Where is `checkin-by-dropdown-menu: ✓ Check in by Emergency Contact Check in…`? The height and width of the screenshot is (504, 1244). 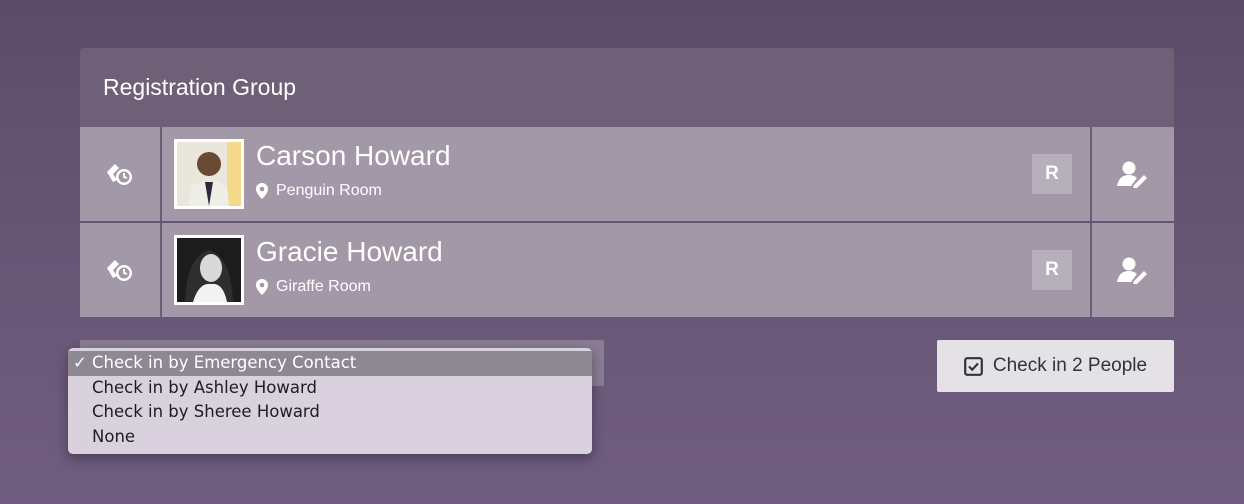
checkin-by-dropdown-menu: ✓ Check in by Emergency Contact Check in… is located at coordinates (330, 401).